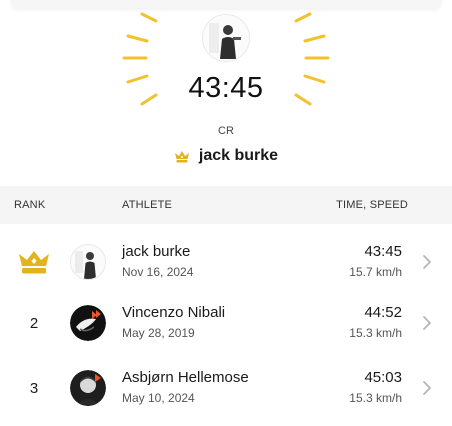 This screenshot has height=426, width=452. I want to click on rank-column-header: RANK, so click(30, 205).